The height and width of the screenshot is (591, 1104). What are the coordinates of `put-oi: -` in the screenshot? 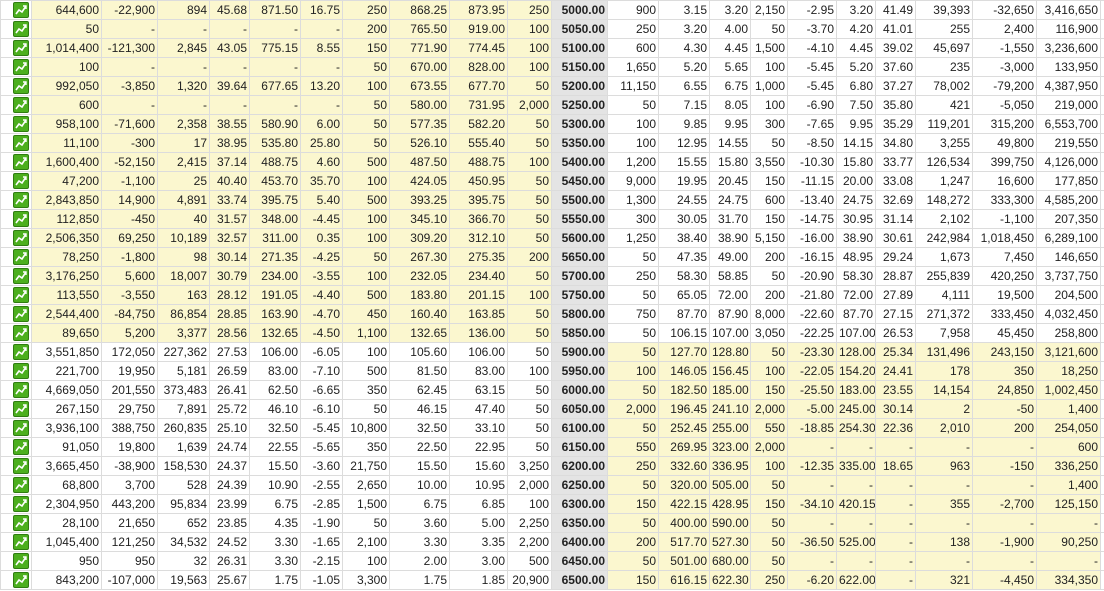 It's located at (1068, 523).